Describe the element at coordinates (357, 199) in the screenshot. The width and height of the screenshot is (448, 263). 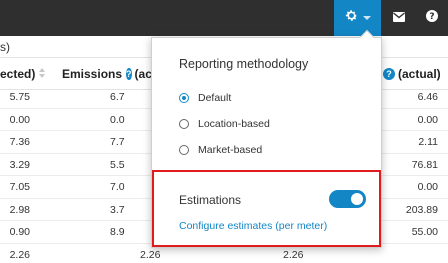
I see `toggle-knob` at that location.